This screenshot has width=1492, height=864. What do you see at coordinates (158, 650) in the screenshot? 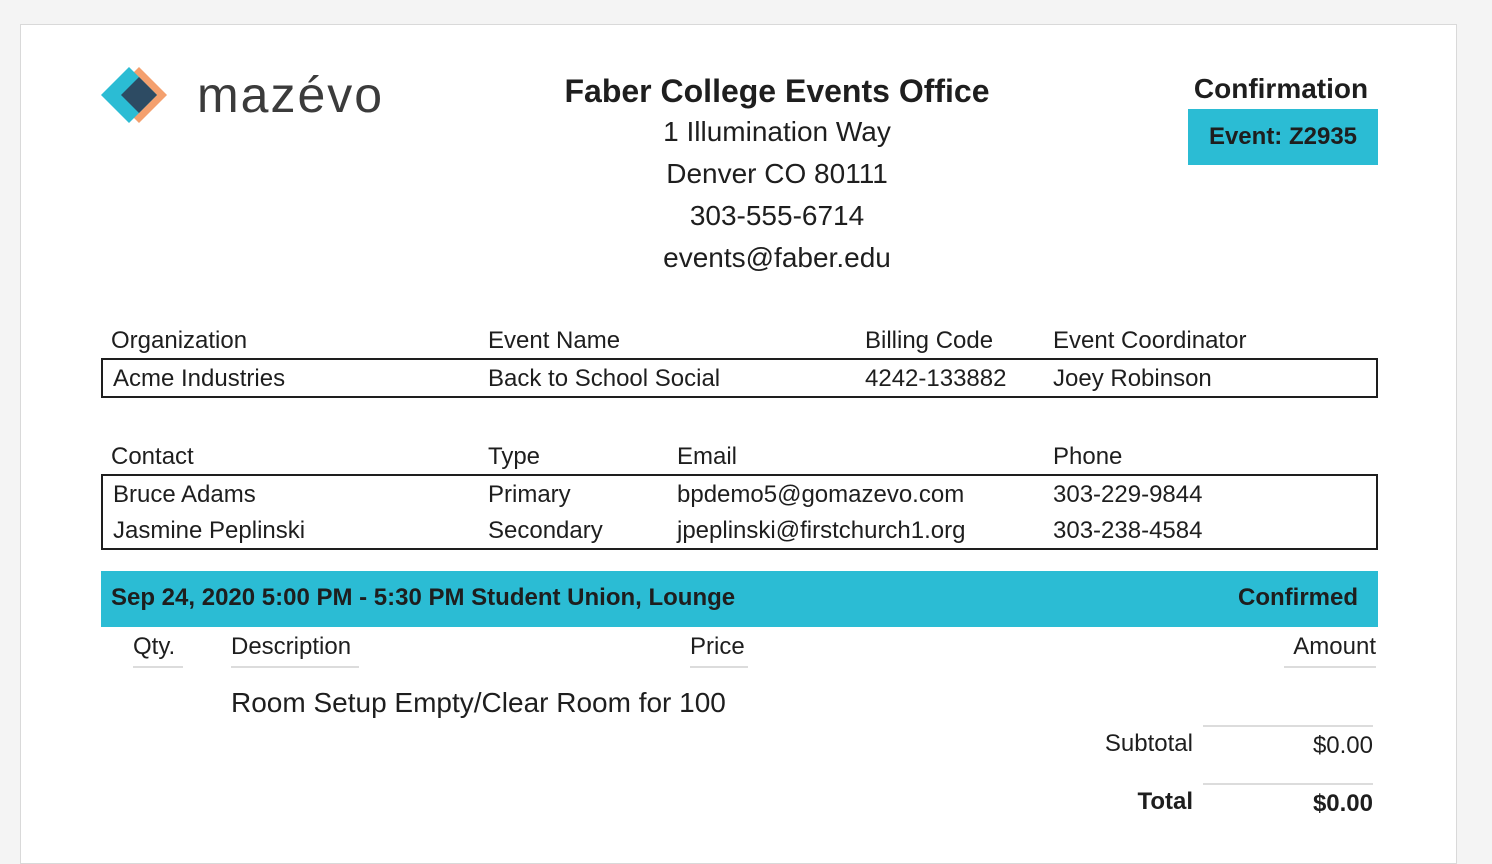
I see `column-qty: Qty.` at bounding box center [158, 650].